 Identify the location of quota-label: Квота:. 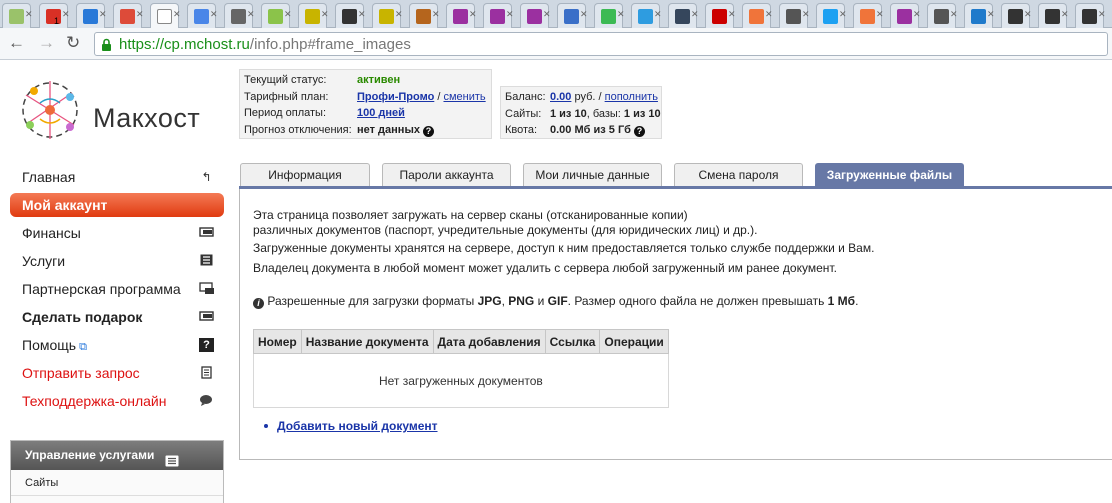
(521, 130).